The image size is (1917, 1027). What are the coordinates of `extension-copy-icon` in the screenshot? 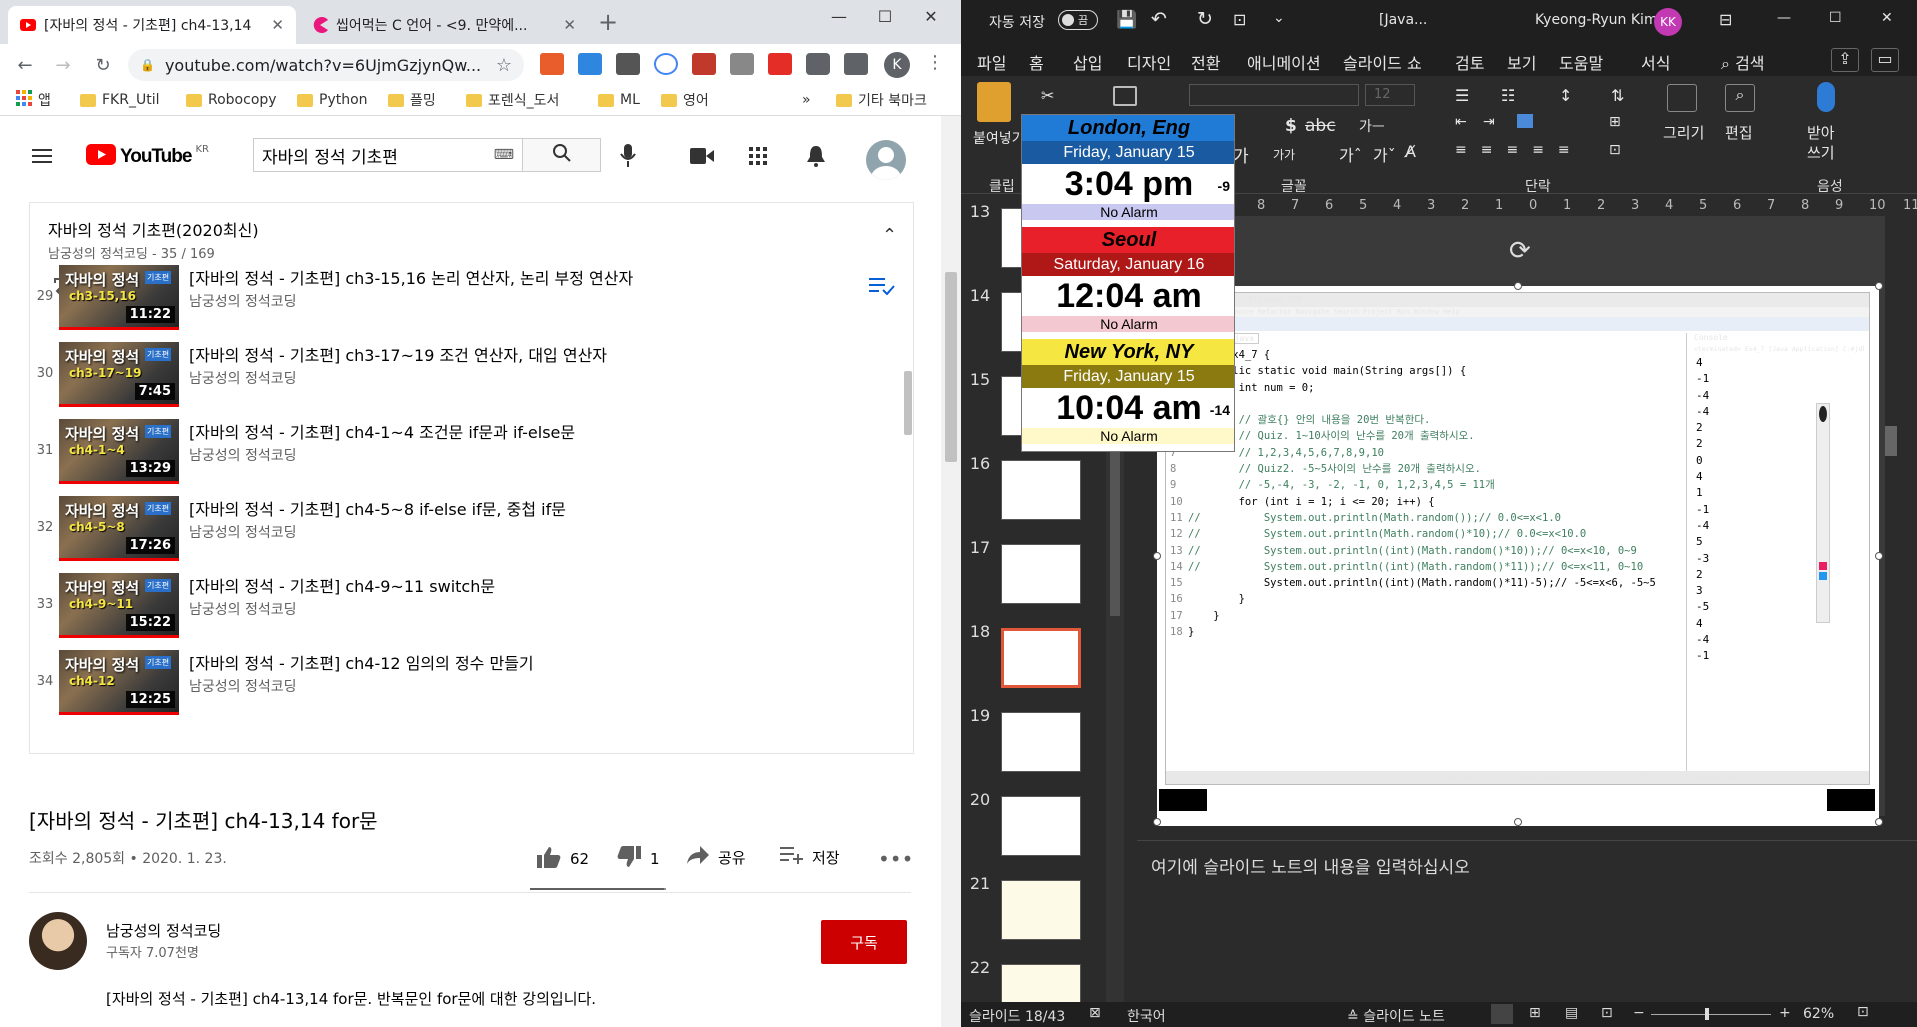 It's located at (742, 64).